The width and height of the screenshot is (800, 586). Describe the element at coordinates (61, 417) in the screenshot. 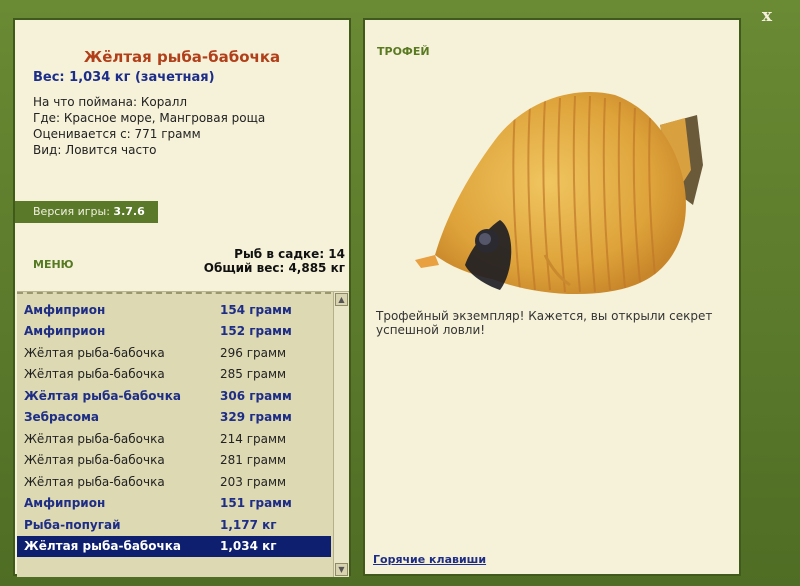

I see `catch-name: Зебрасома` at that location.